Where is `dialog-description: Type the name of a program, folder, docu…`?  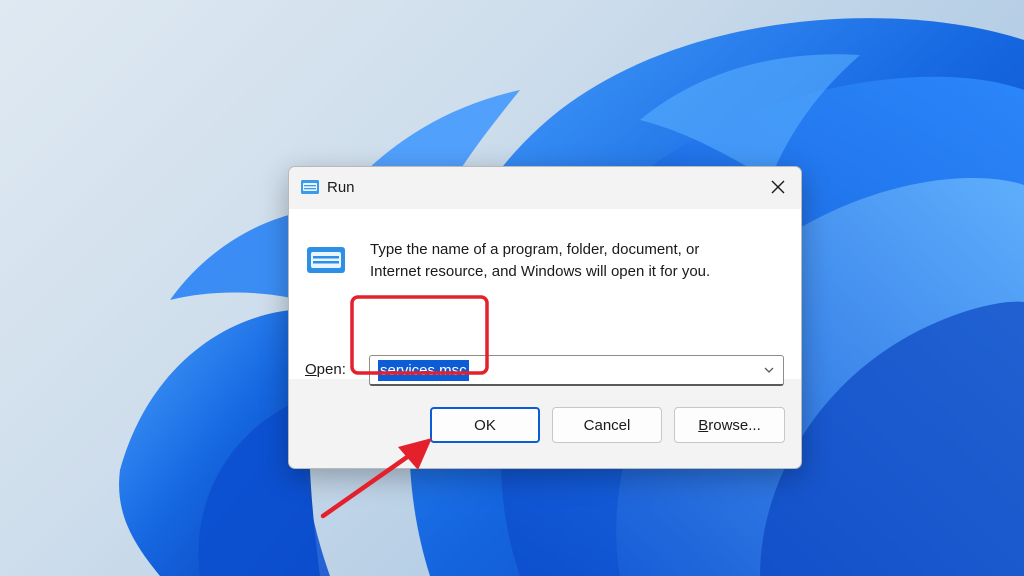 dialog-description: Type the name of a program, folder, docu… is located at coordinates (580, 261).